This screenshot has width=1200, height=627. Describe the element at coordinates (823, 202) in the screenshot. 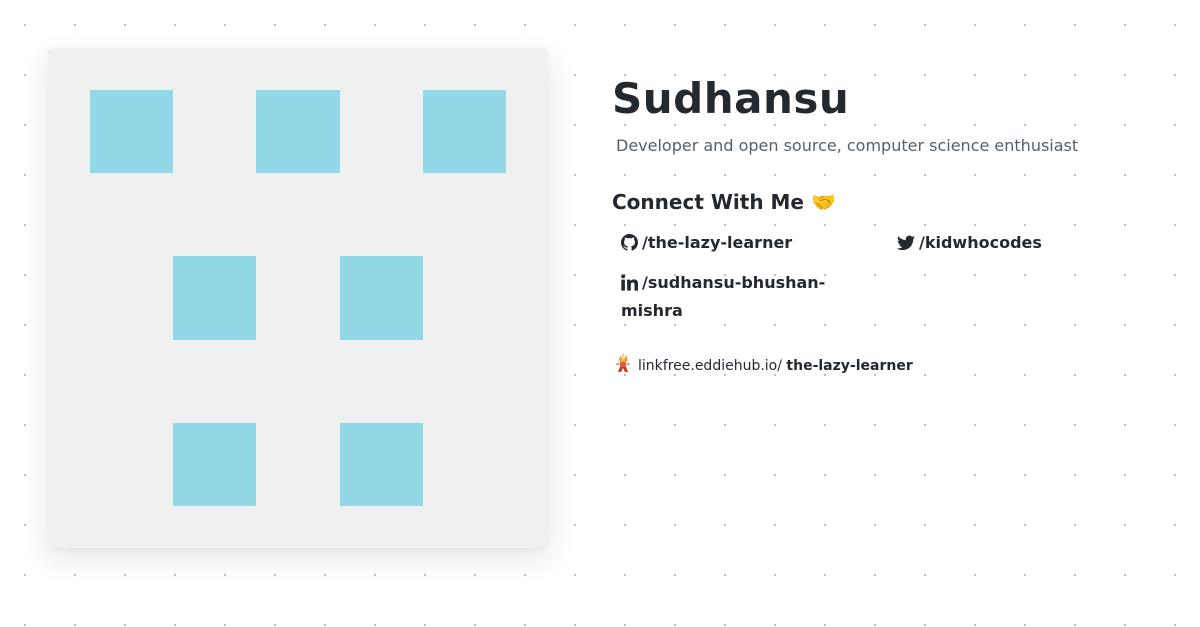

I see `handshake-icon: 🤝` at that location.